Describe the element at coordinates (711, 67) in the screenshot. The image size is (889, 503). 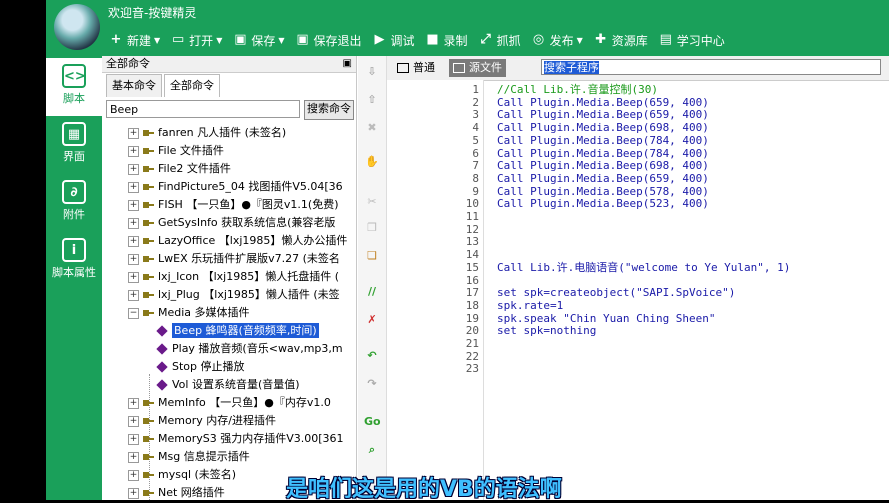
I see `search-subroutine-field: 搜索子程序` at that location.